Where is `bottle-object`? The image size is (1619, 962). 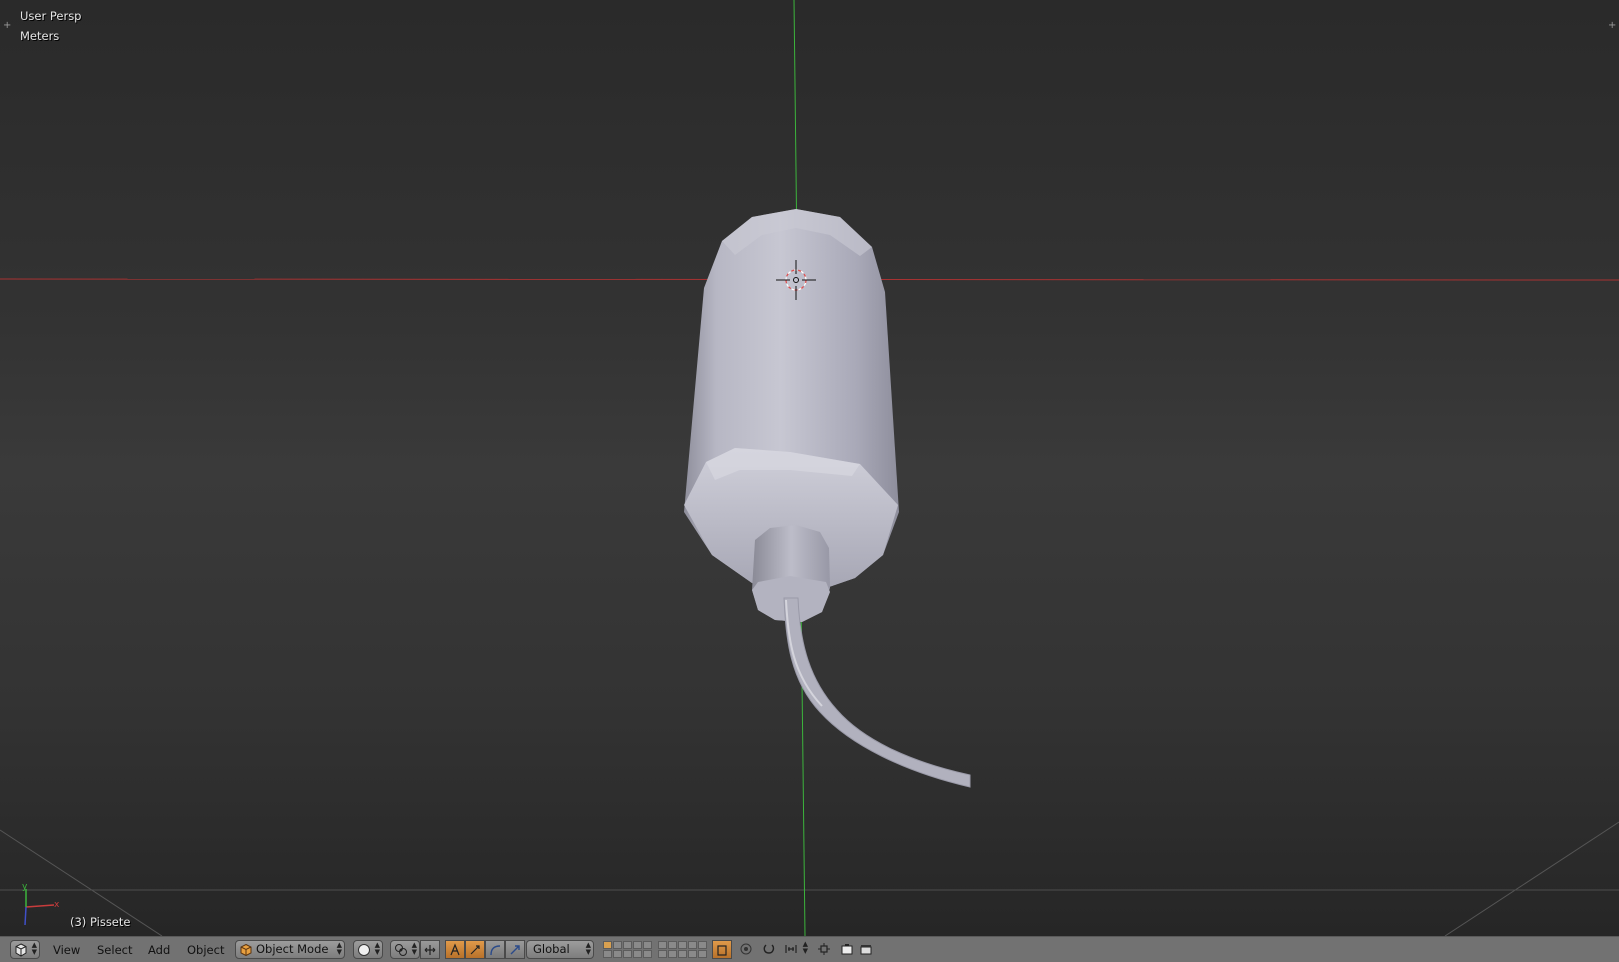
bottle-object is located at coordinates (827, 498).